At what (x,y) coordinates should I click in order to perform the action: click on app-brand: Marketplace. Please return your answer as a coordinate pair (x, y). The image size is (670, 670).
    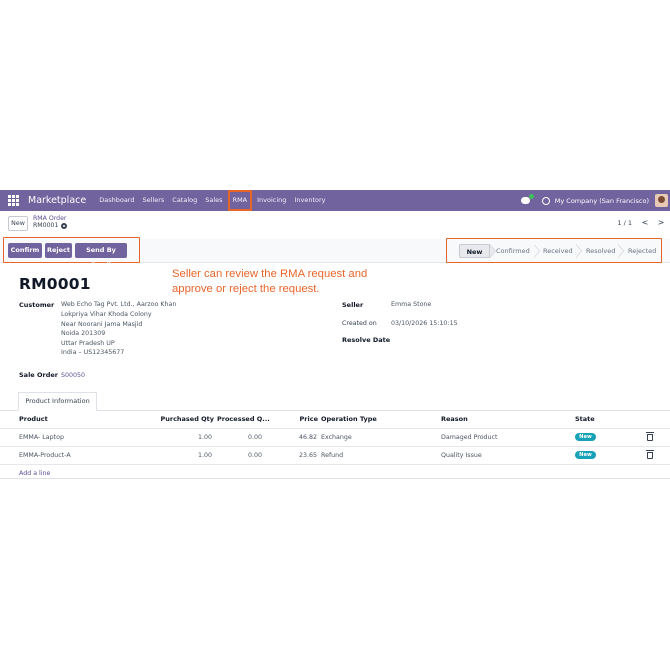
    Looking at the image, I should click on (57, 200).